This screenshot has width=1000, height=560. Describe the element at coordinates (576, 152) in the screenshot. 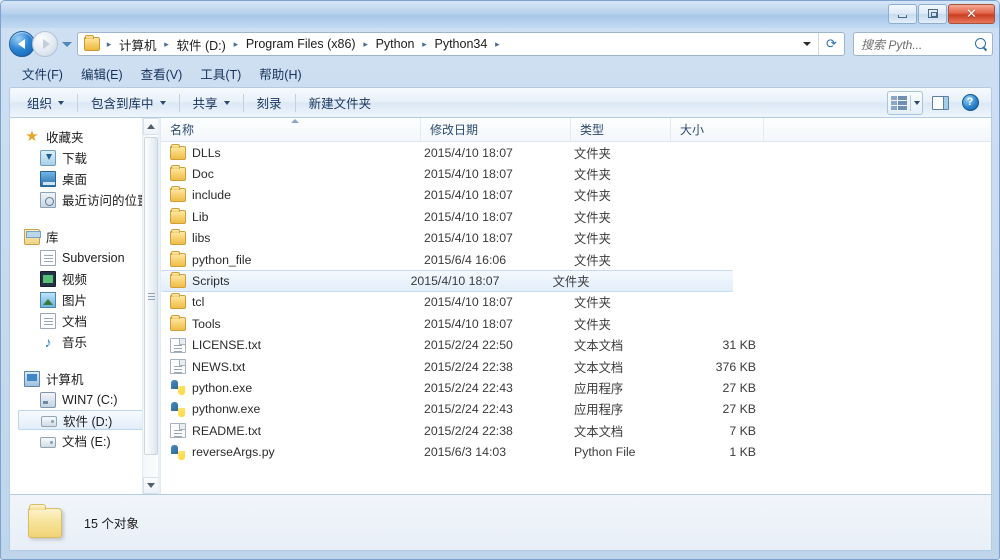

I see `table-row: DLLs 2015/4/10 18:07 文件夹` at that location.